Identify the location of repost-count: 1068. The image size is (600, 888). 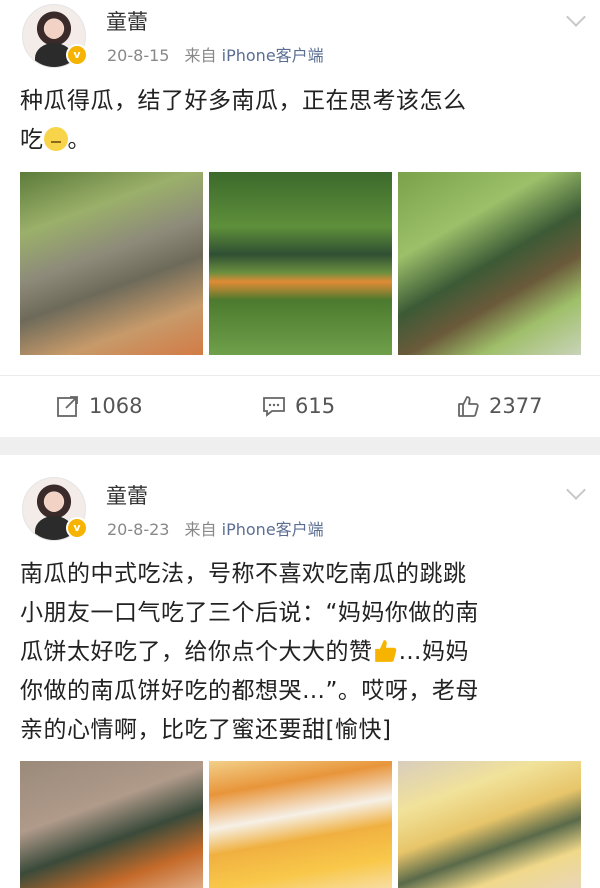
(116, 406).